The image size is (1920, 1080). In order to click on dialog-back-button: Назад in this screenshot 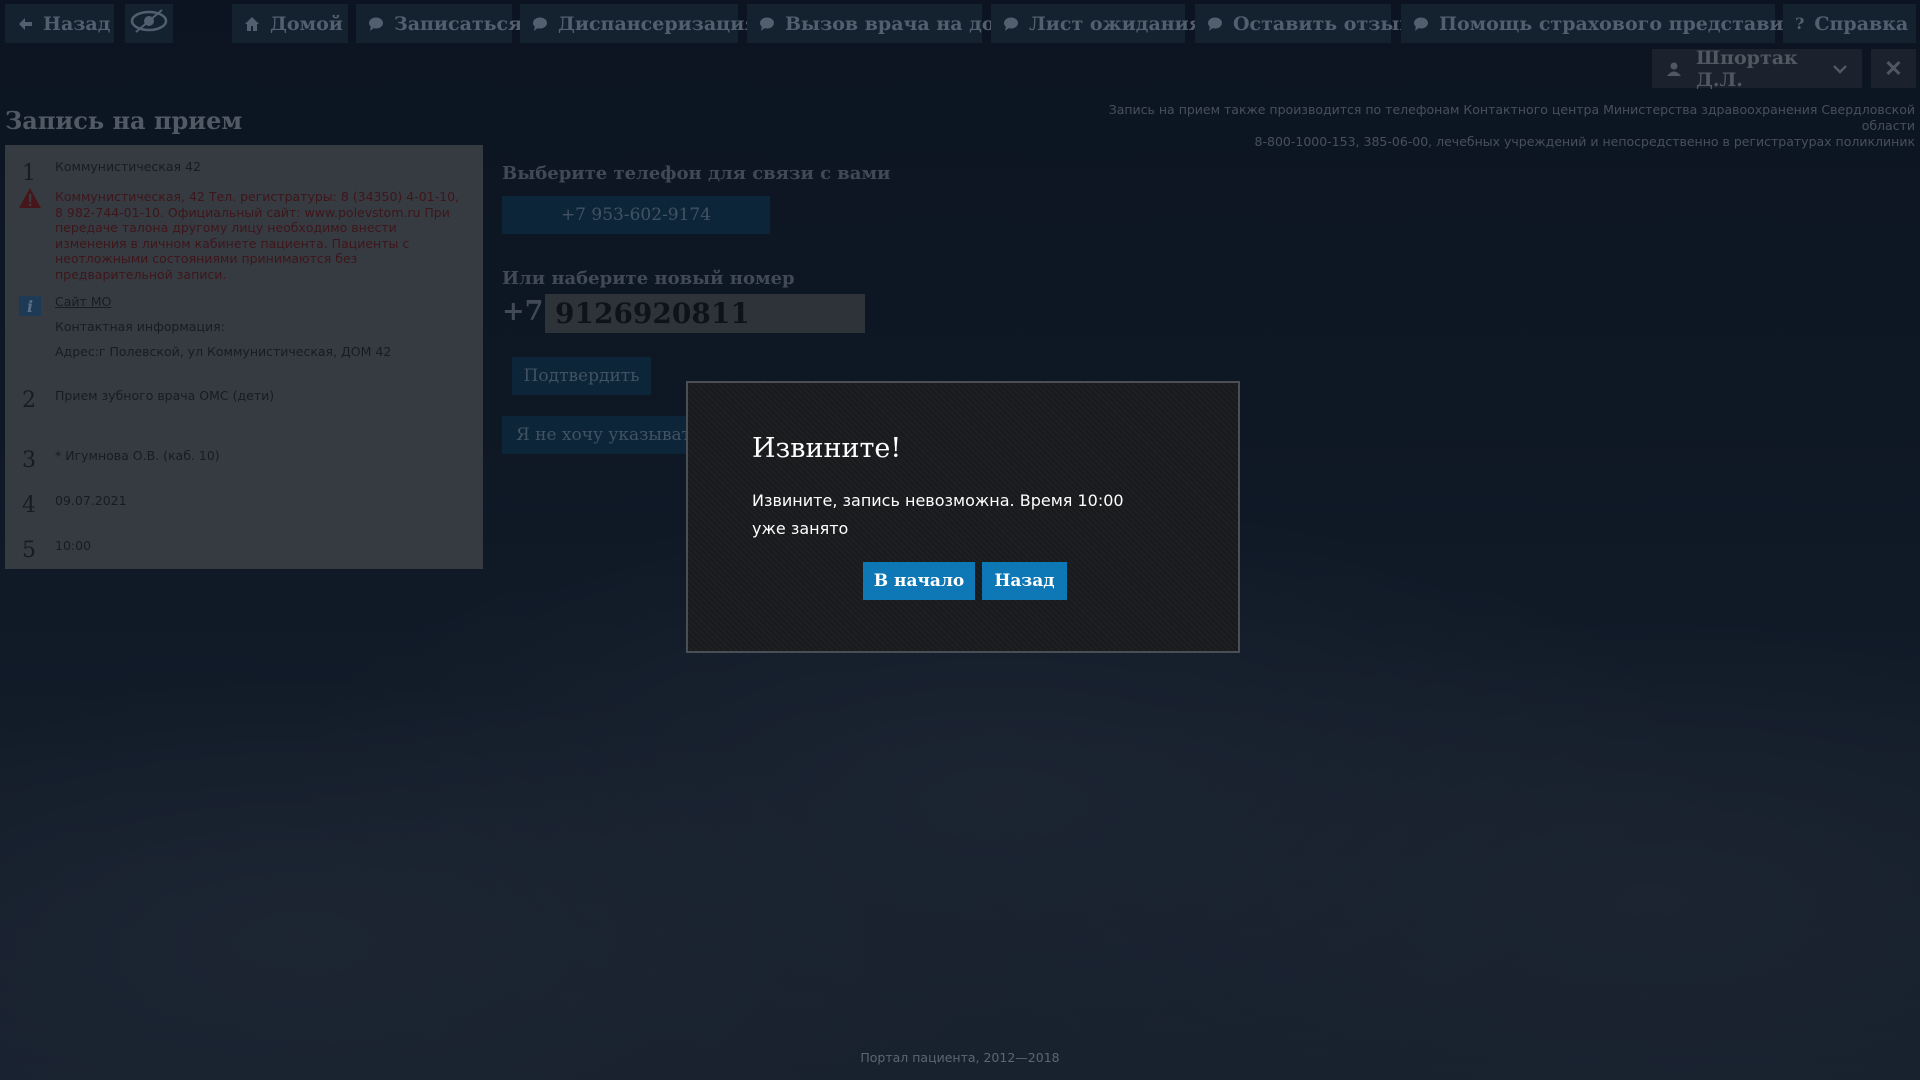, I will do `click(1024, 581)`.